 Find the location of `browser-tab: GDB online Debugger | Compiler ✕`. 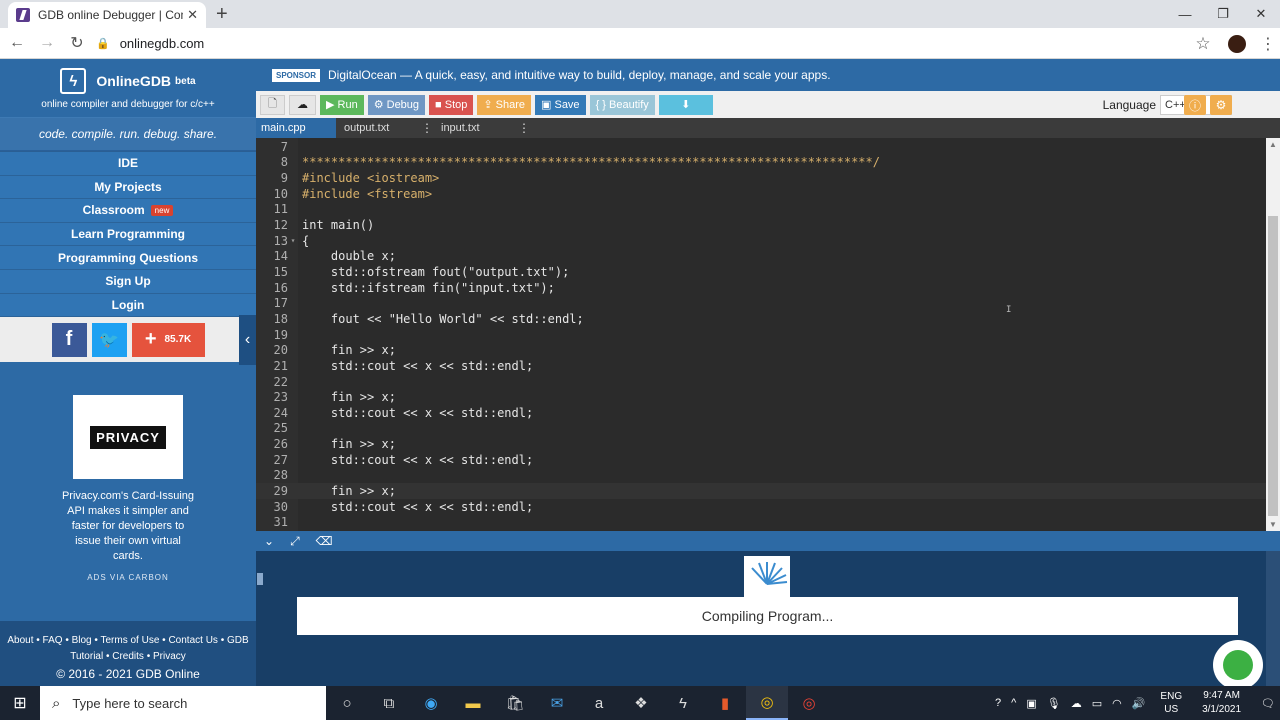

browser-tab: GDB online Debugger | Compiler ✕ is located at coordinates (107, 15).